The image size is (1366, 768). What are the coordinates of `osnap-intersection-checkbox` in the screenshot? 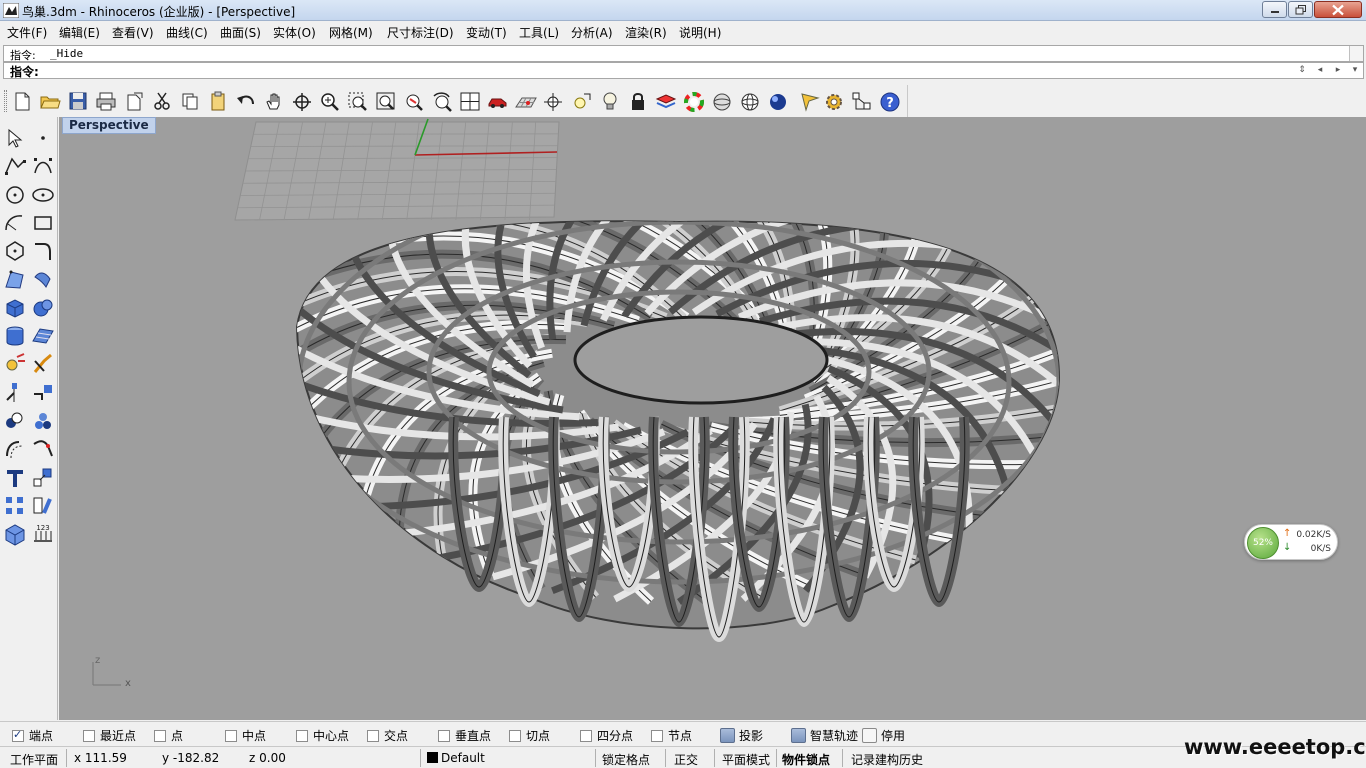 It's located at (373, 736).